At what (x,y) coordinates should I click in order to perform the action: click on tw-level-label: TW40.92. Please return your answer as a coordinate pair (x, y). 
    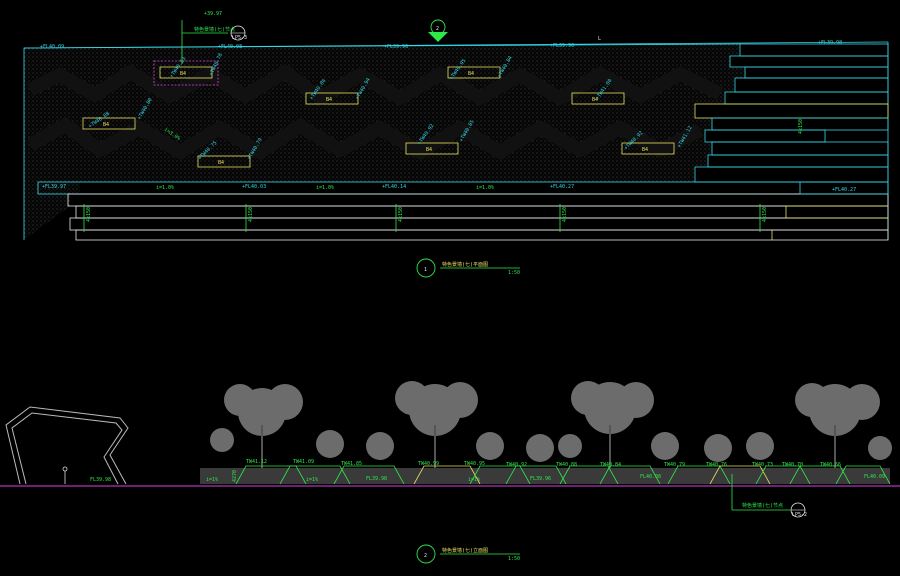
    Looking at the image, I should click on (516, 465).